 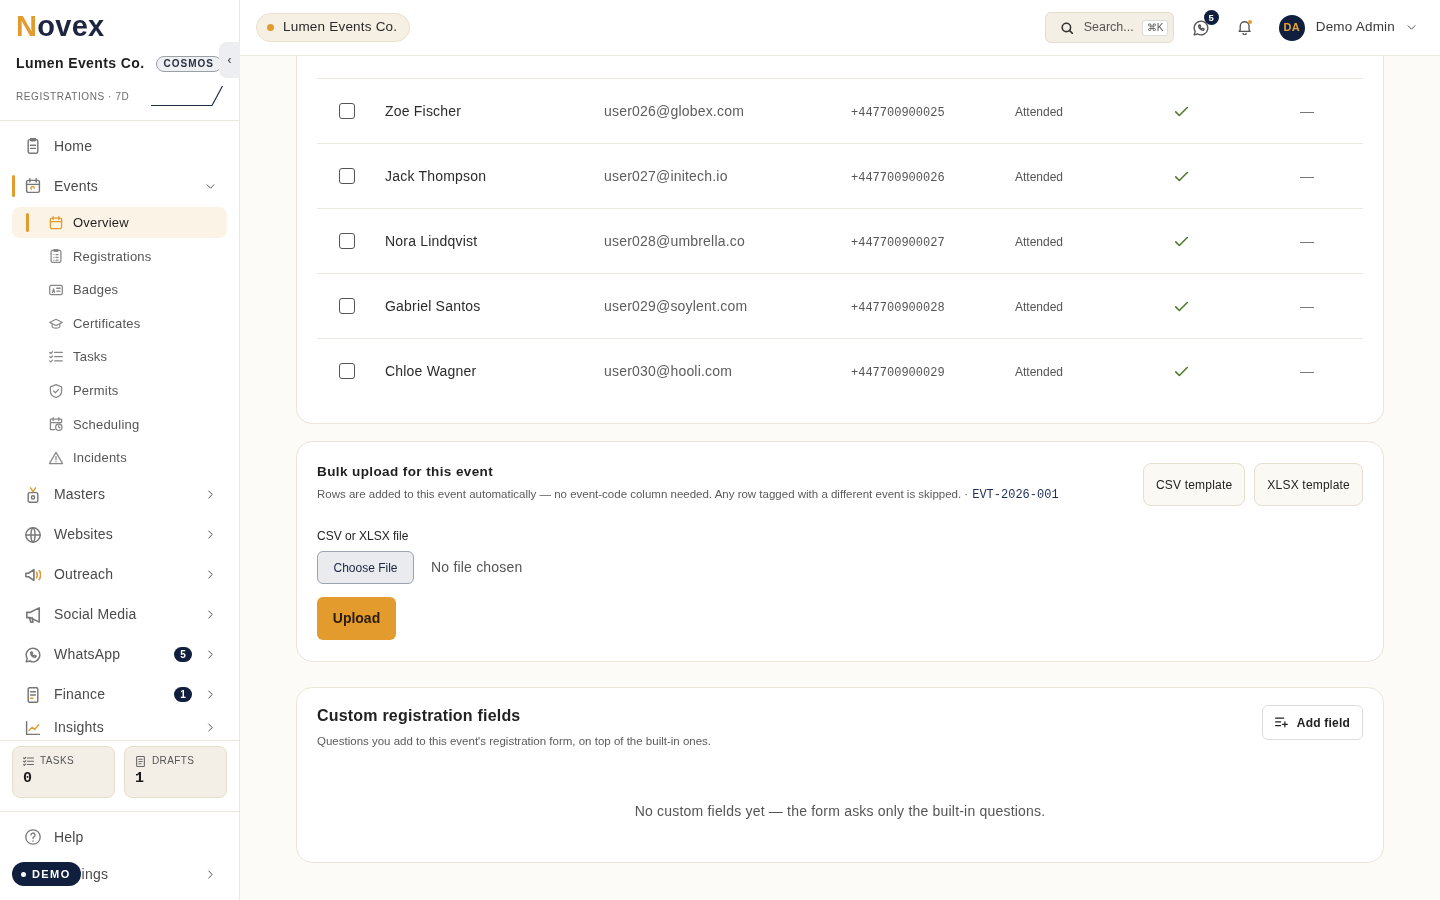 What do you see at coordinates (33, 727) in the screenshot?
I see `chart-icon` at bounding box center [33, 727].